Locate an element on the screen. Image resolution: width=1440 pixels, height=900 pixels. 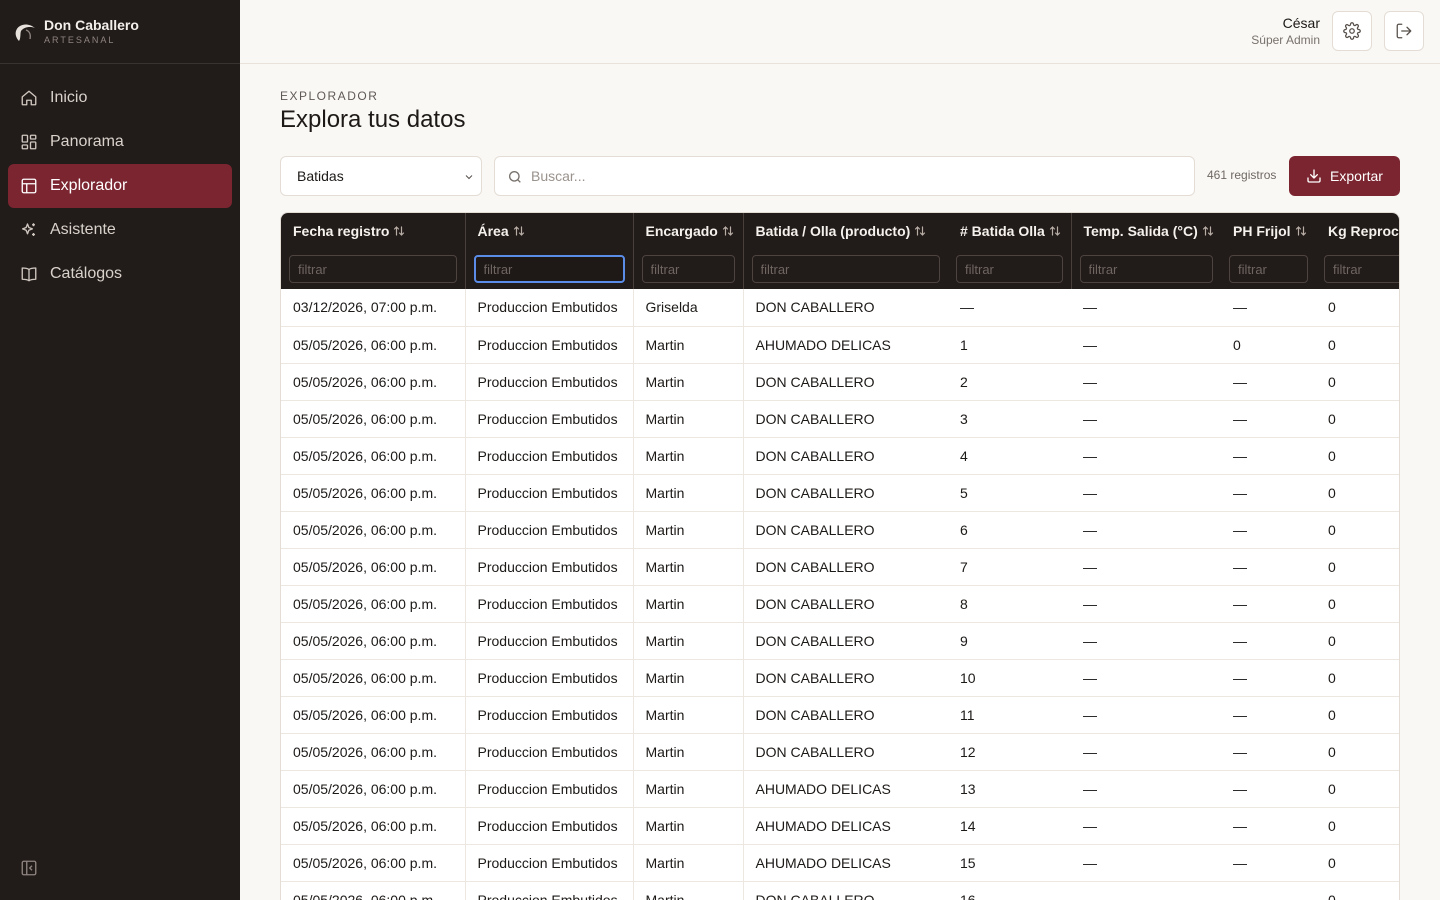
column-header: Temp. Salida (°C) is located at coordinates (1145, 231).